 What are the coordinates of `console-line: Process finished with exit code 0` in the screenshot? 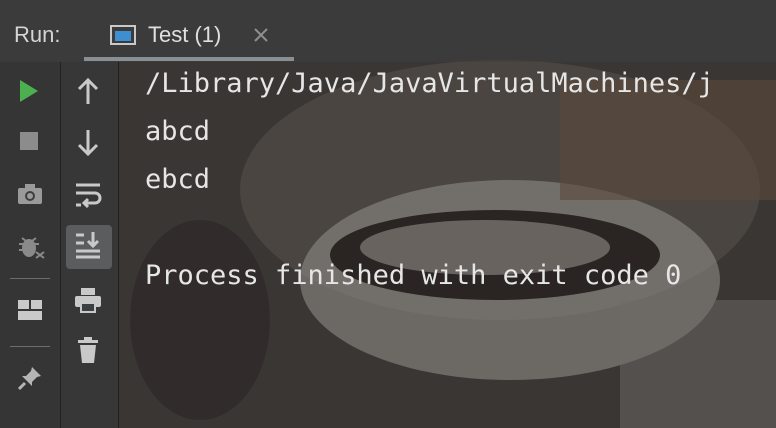 It's located at (413, 275).